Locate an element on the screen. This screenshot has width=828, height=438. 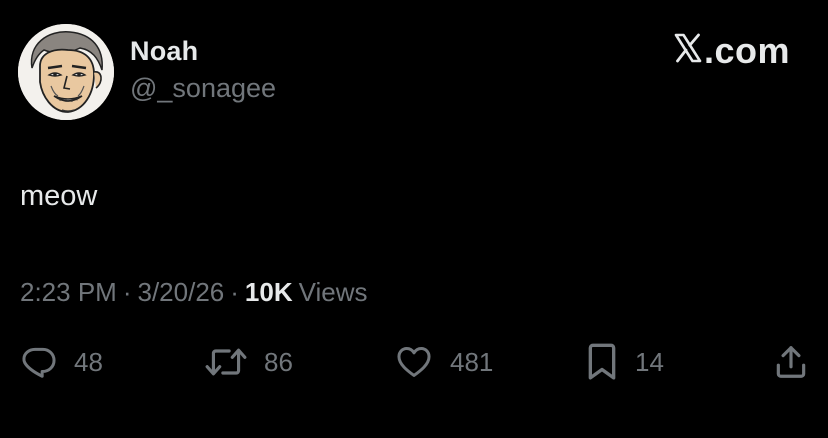
bookmark-icon is located at coordinates (602, 362).